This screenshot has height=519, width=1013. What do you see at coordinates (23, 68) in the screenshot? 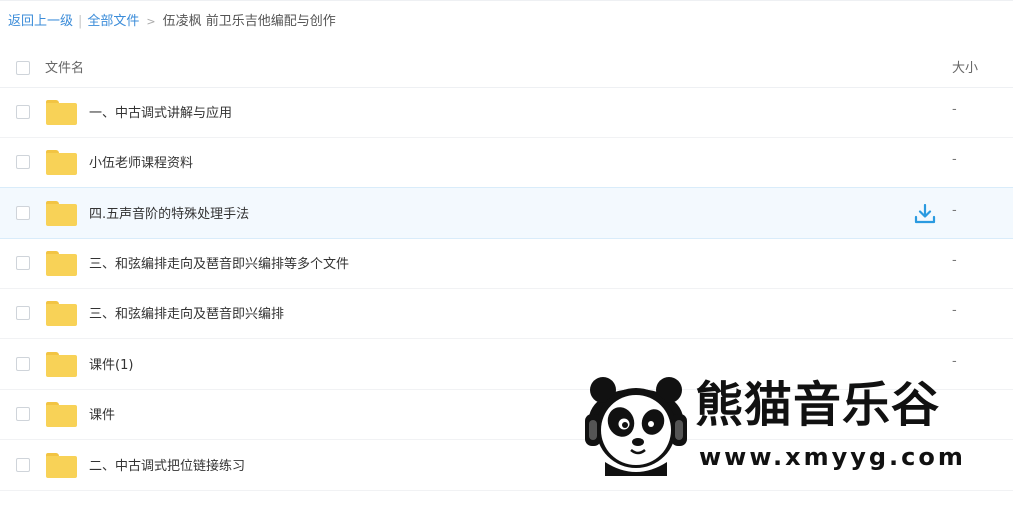
I see `select-all-checkbox` at bounding box center [23, 68].